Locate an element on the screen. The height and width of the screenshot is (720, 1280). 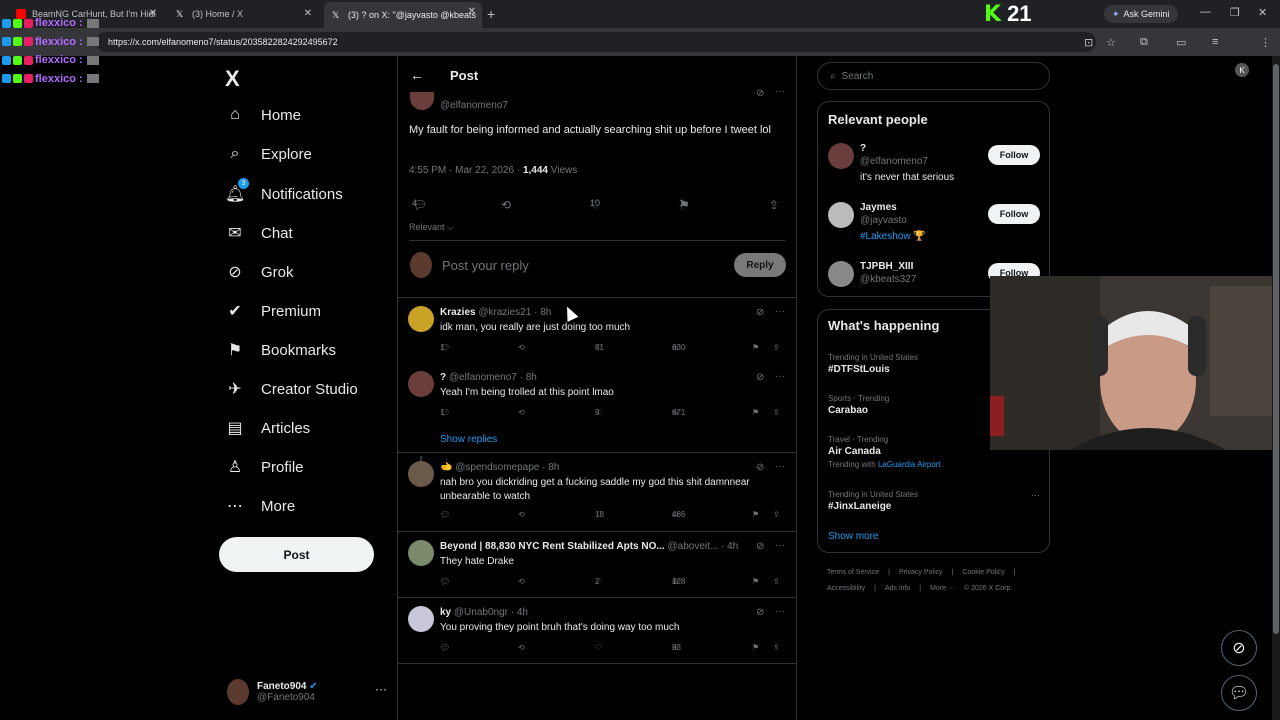
nav-more: ⋯ More is located at coordinates (260, 506).